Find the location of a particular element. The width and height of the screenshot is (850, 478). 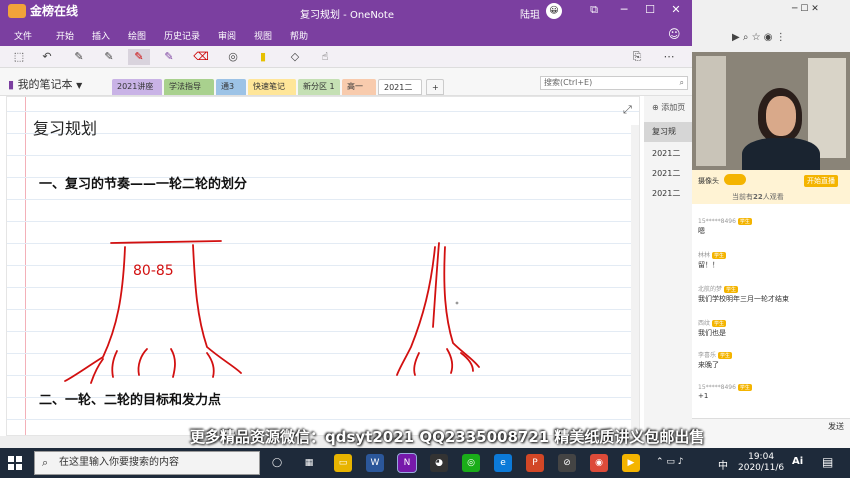

section-tab: 2021讲座 is located at coordinates (137, 87).